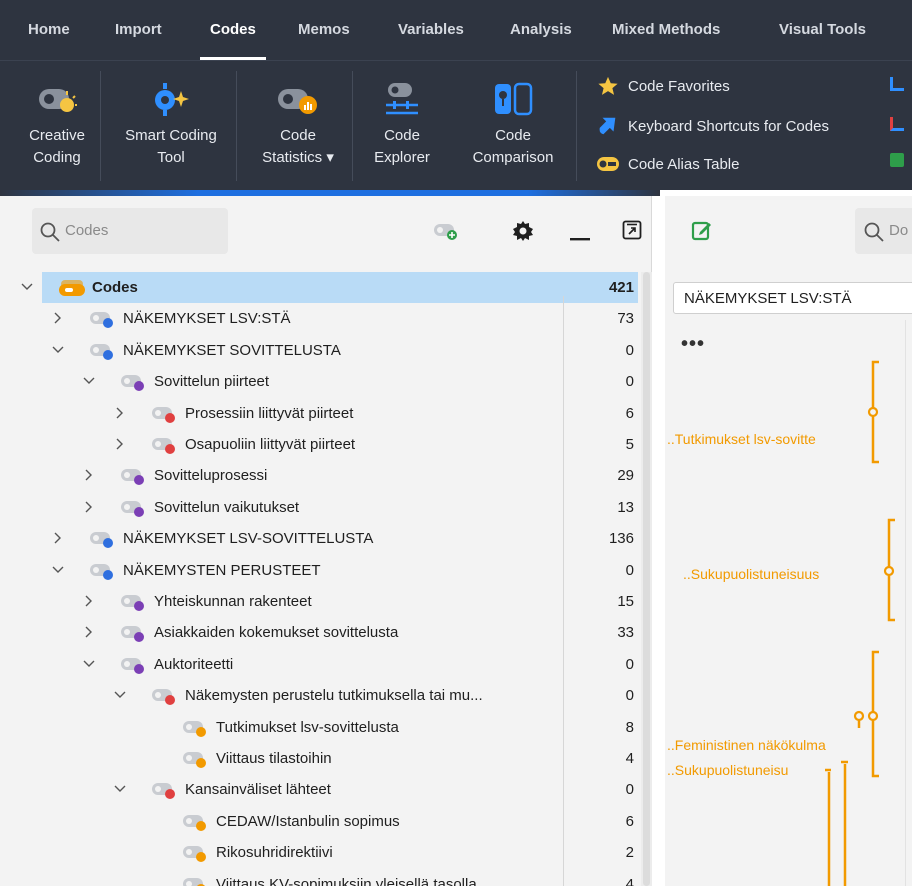 Image resolution: width=912 pixels, height=886 pixels. I want to click on open-window-icon, so click(632, 232).